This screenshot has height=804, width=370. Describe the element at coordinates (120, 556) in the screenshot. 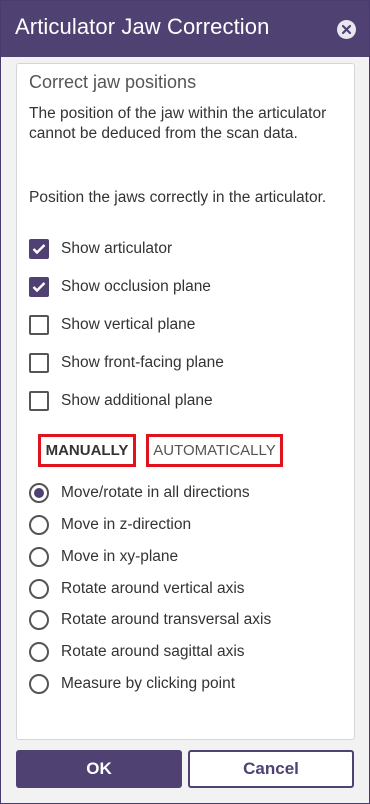

I see `radio-label: Move in xy-plane` at that location.